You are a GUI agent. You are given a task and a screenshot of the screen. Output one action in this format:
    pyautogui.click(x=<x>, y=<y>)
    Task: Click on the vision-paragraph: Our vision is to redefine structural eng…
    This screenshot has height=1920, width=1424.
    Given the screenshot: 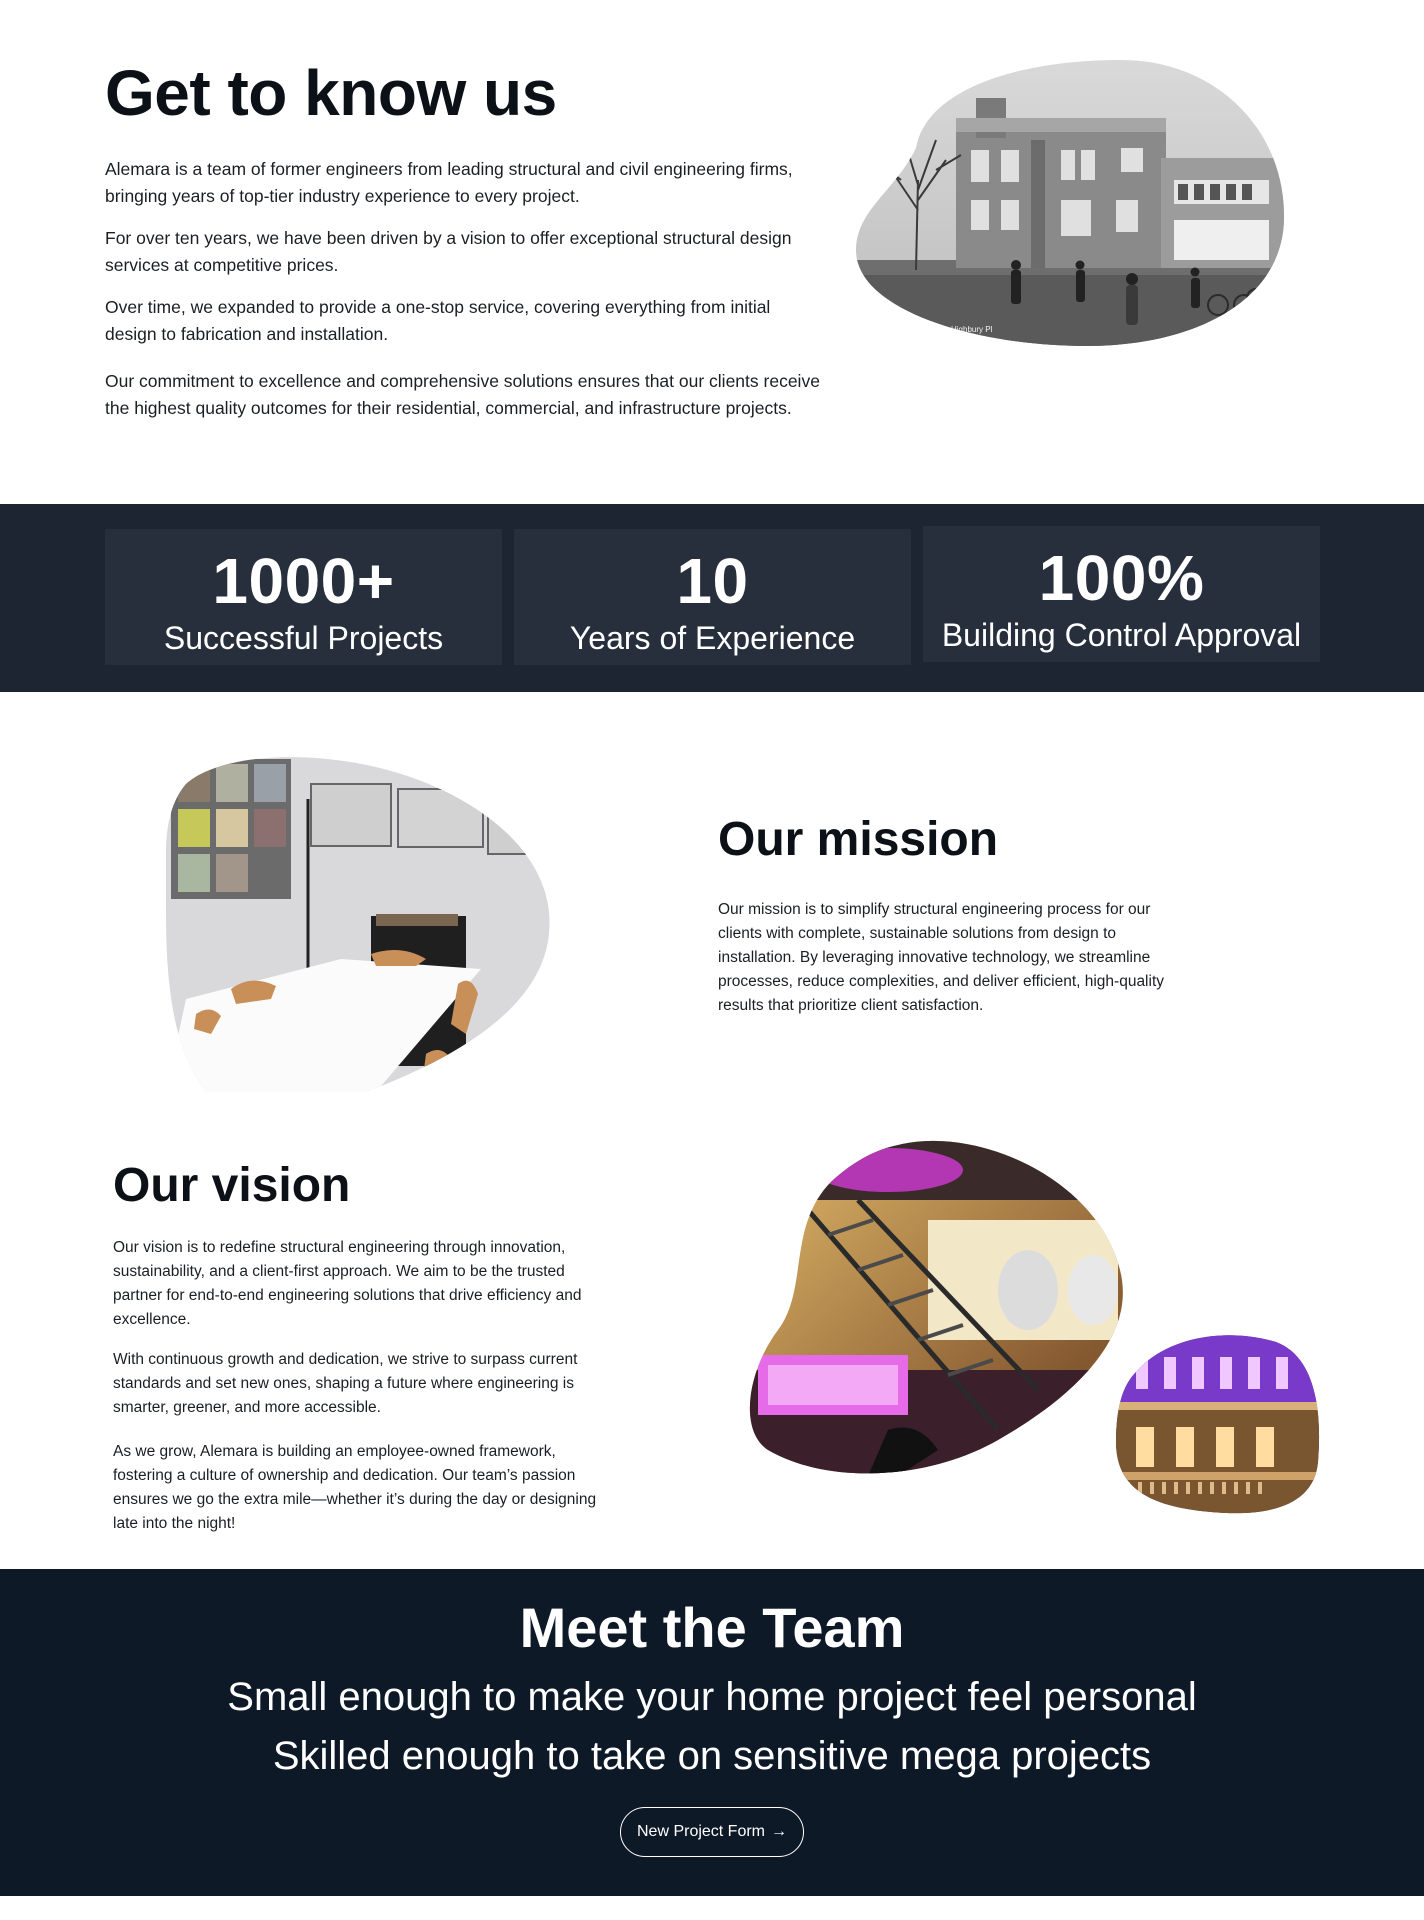 What is the action you would take?
    pyautogui.click(x=347, y=1283)
    